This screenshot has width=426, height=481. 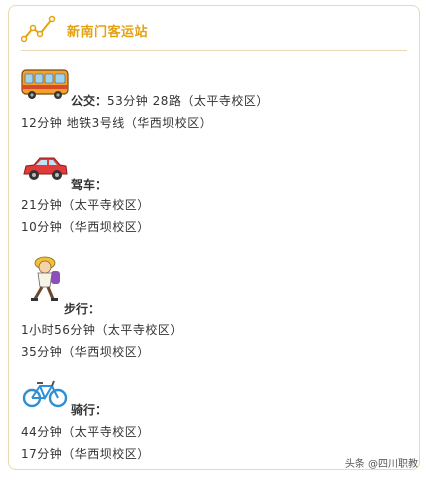 What do you see at coordinates (45, 168) in the screenshot?
I see `car-icon` at bounding box center [45, 168].